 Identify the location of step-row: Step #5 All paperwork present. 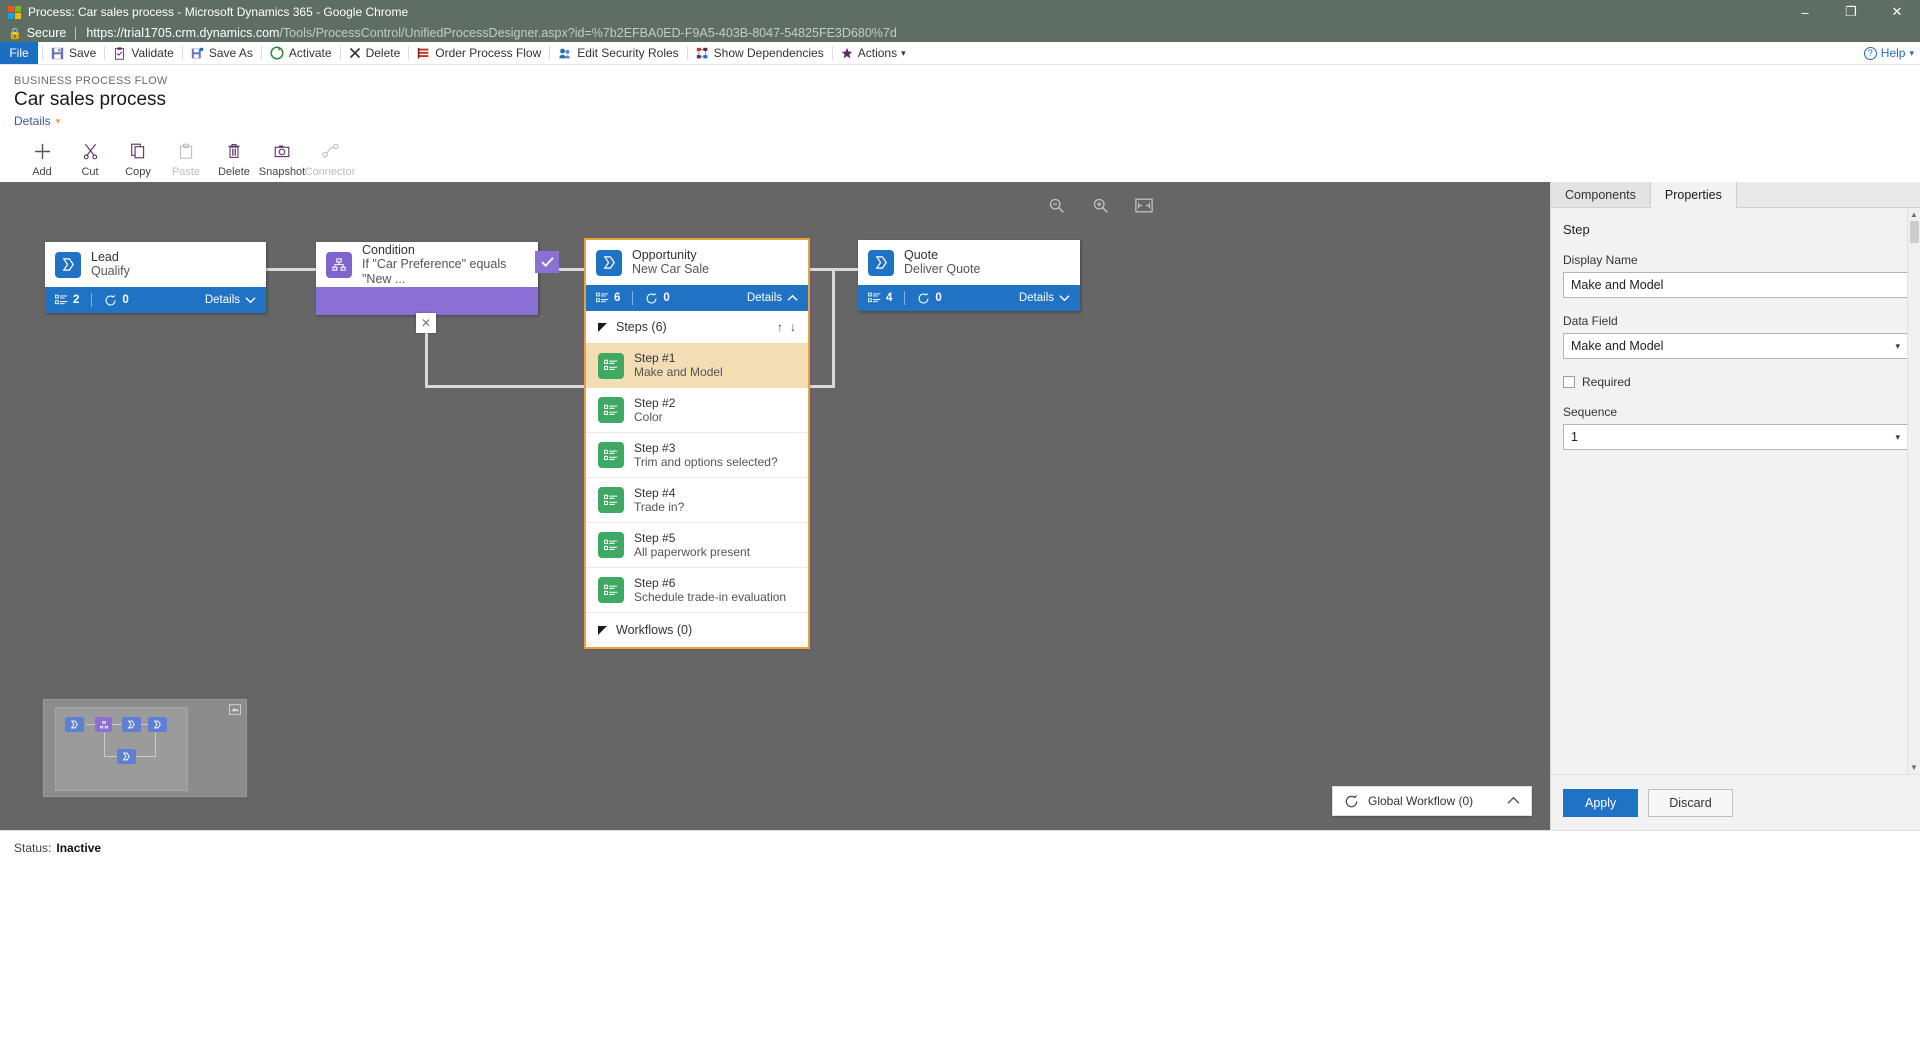
(697, 545).